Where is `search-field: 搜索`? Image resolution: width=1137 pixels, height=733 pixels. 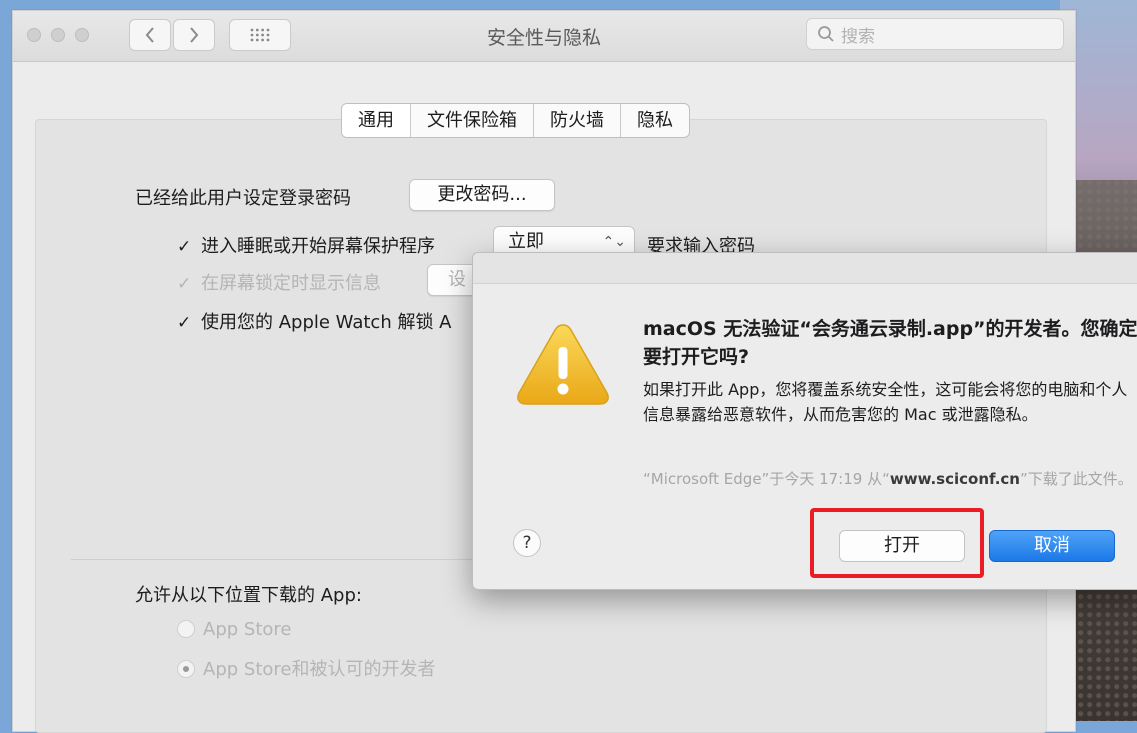 search-field: 搜索 is located at coordinates (935, 34).